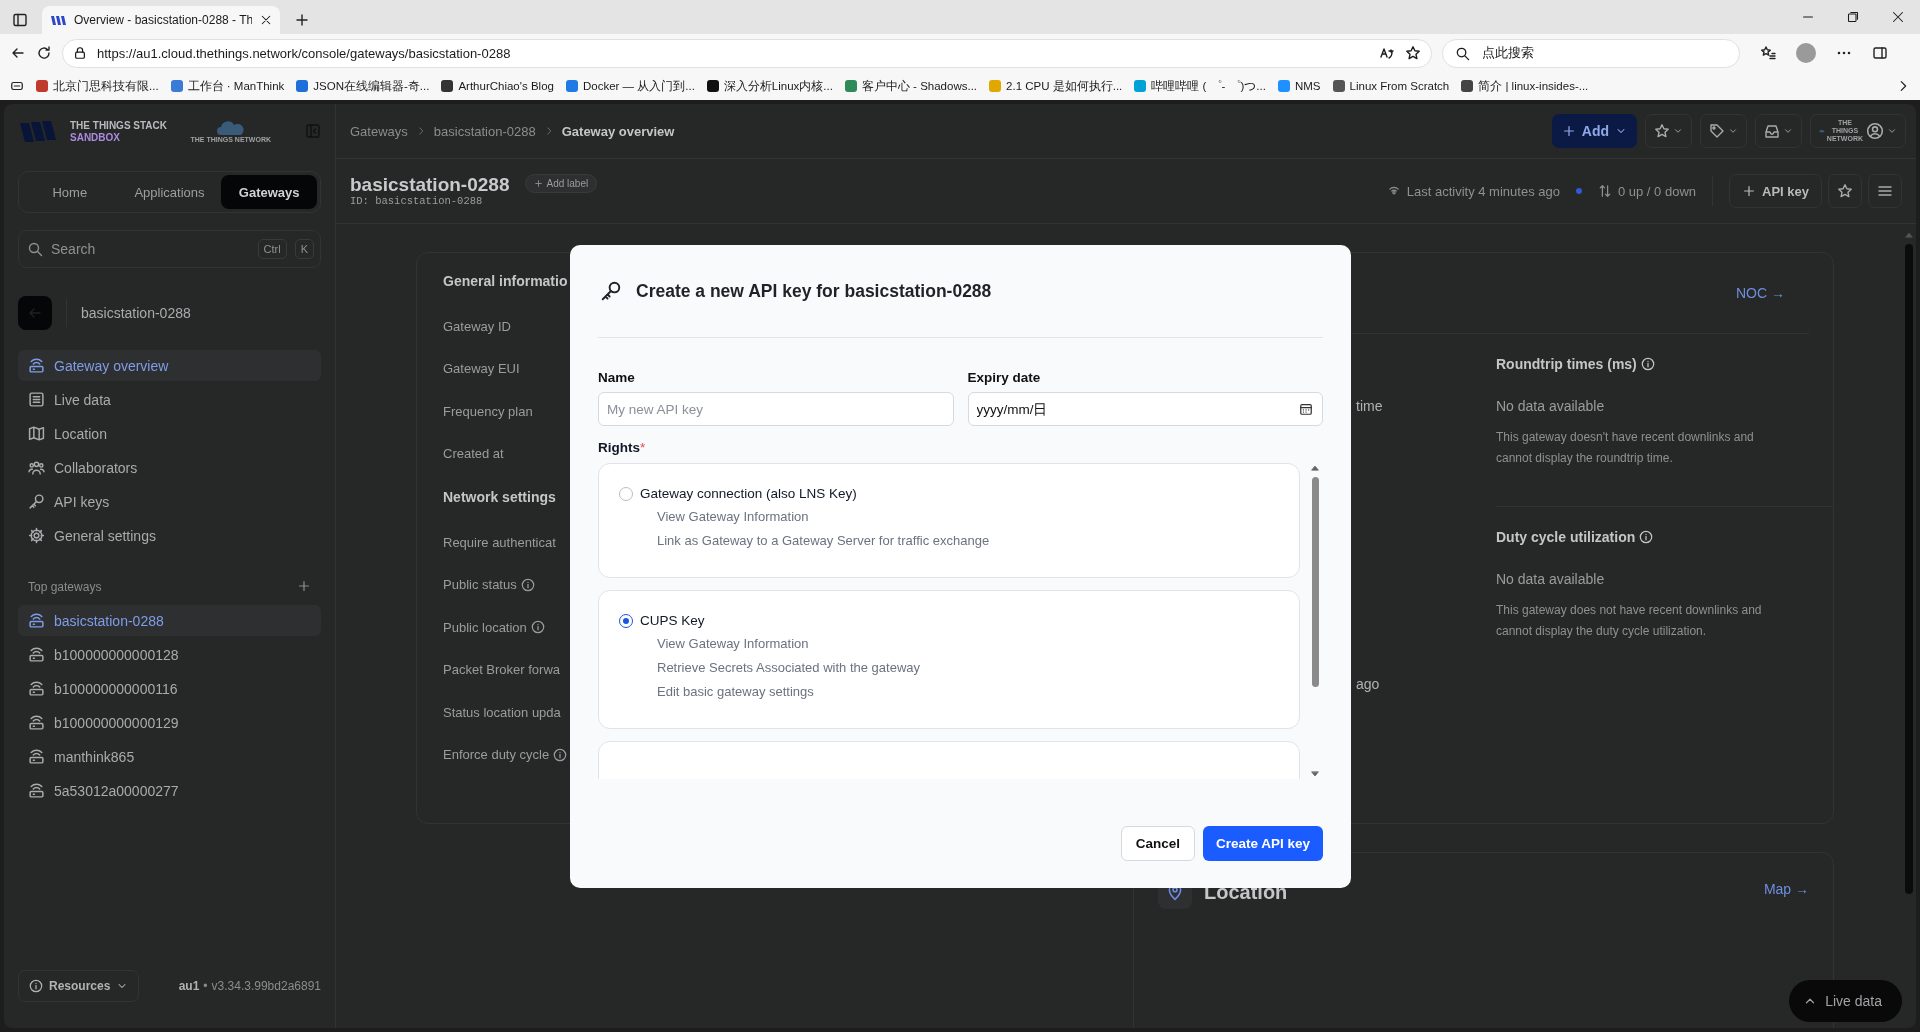 This screenshot has width=1920, height=1032. Describe the element at coordinates (1845, 191) in the screenshot. I see `star-button` at that location.